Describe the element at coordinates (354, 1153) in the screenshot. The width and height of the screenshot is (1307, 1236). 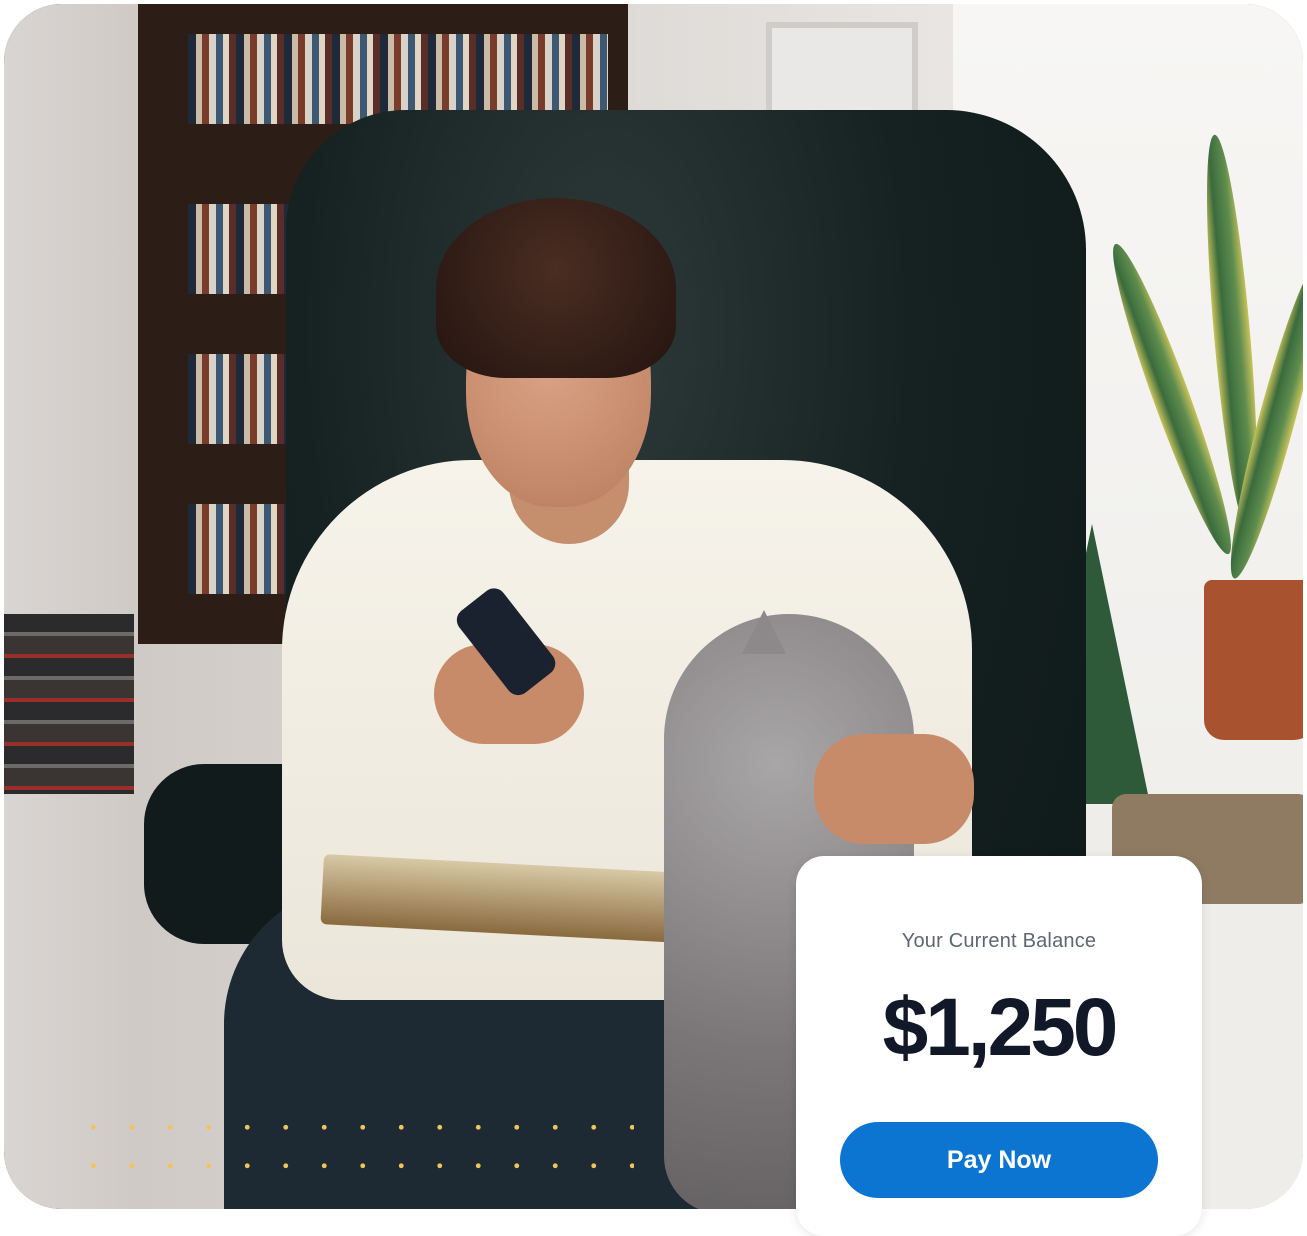
I see `decorative-dot-pattern` at that location.